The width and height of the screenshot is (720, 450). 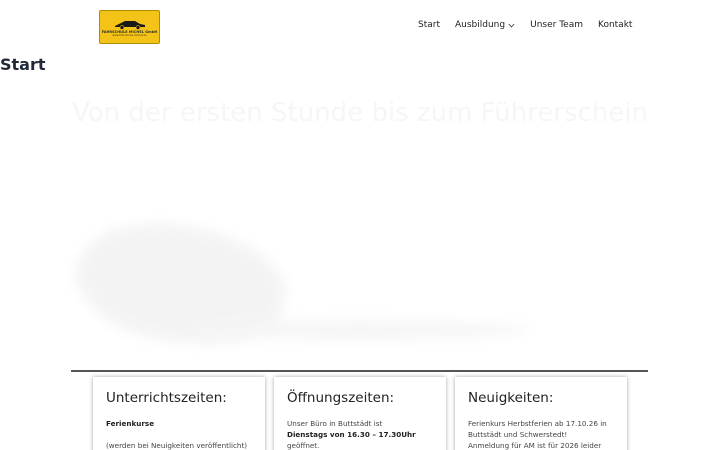 I want to click on card-title: Unterrichtszeiten:, so click(x=166, y=398).